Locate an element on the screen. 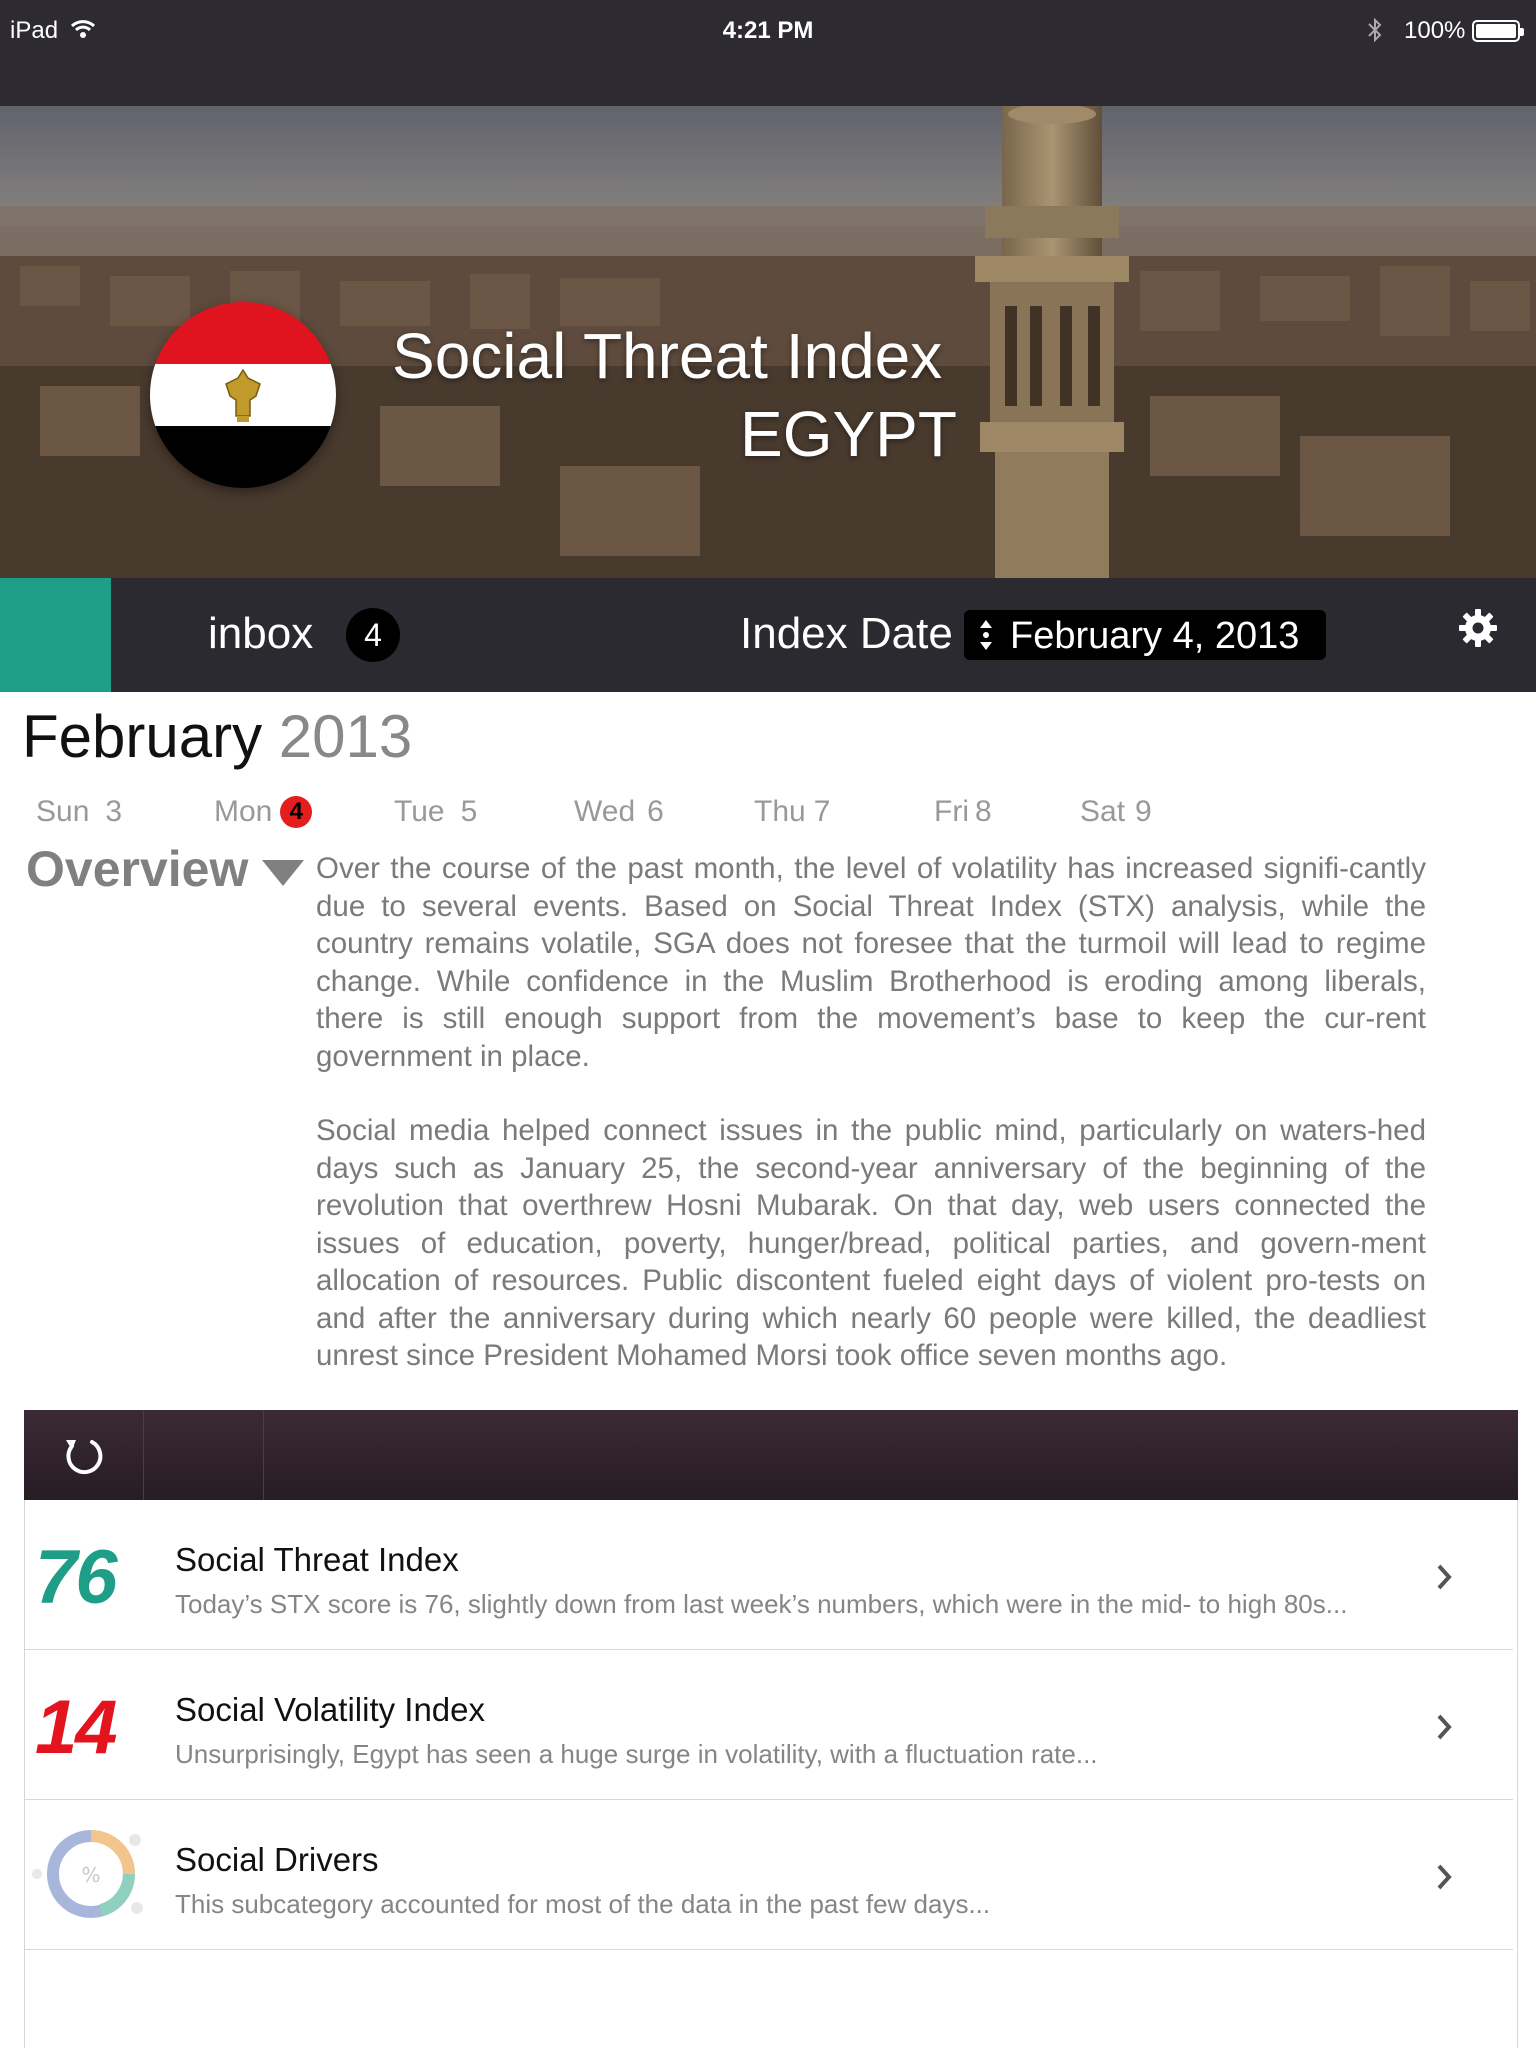  eagle-emblem-icon is located at coordinates (243, 395).